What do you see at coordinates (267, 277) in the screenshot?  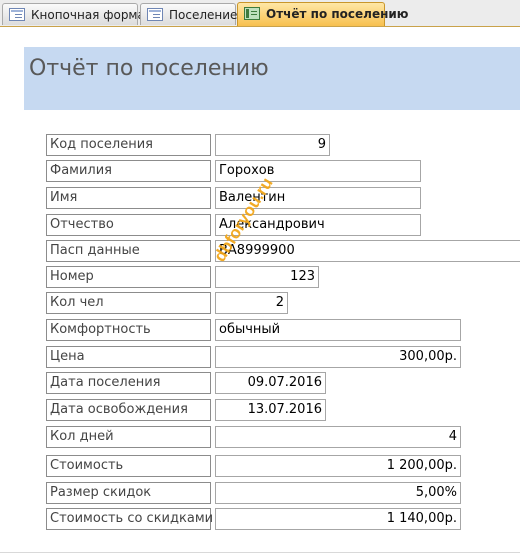 I see `value-room-number: 123` at bounding box center [267, 277].